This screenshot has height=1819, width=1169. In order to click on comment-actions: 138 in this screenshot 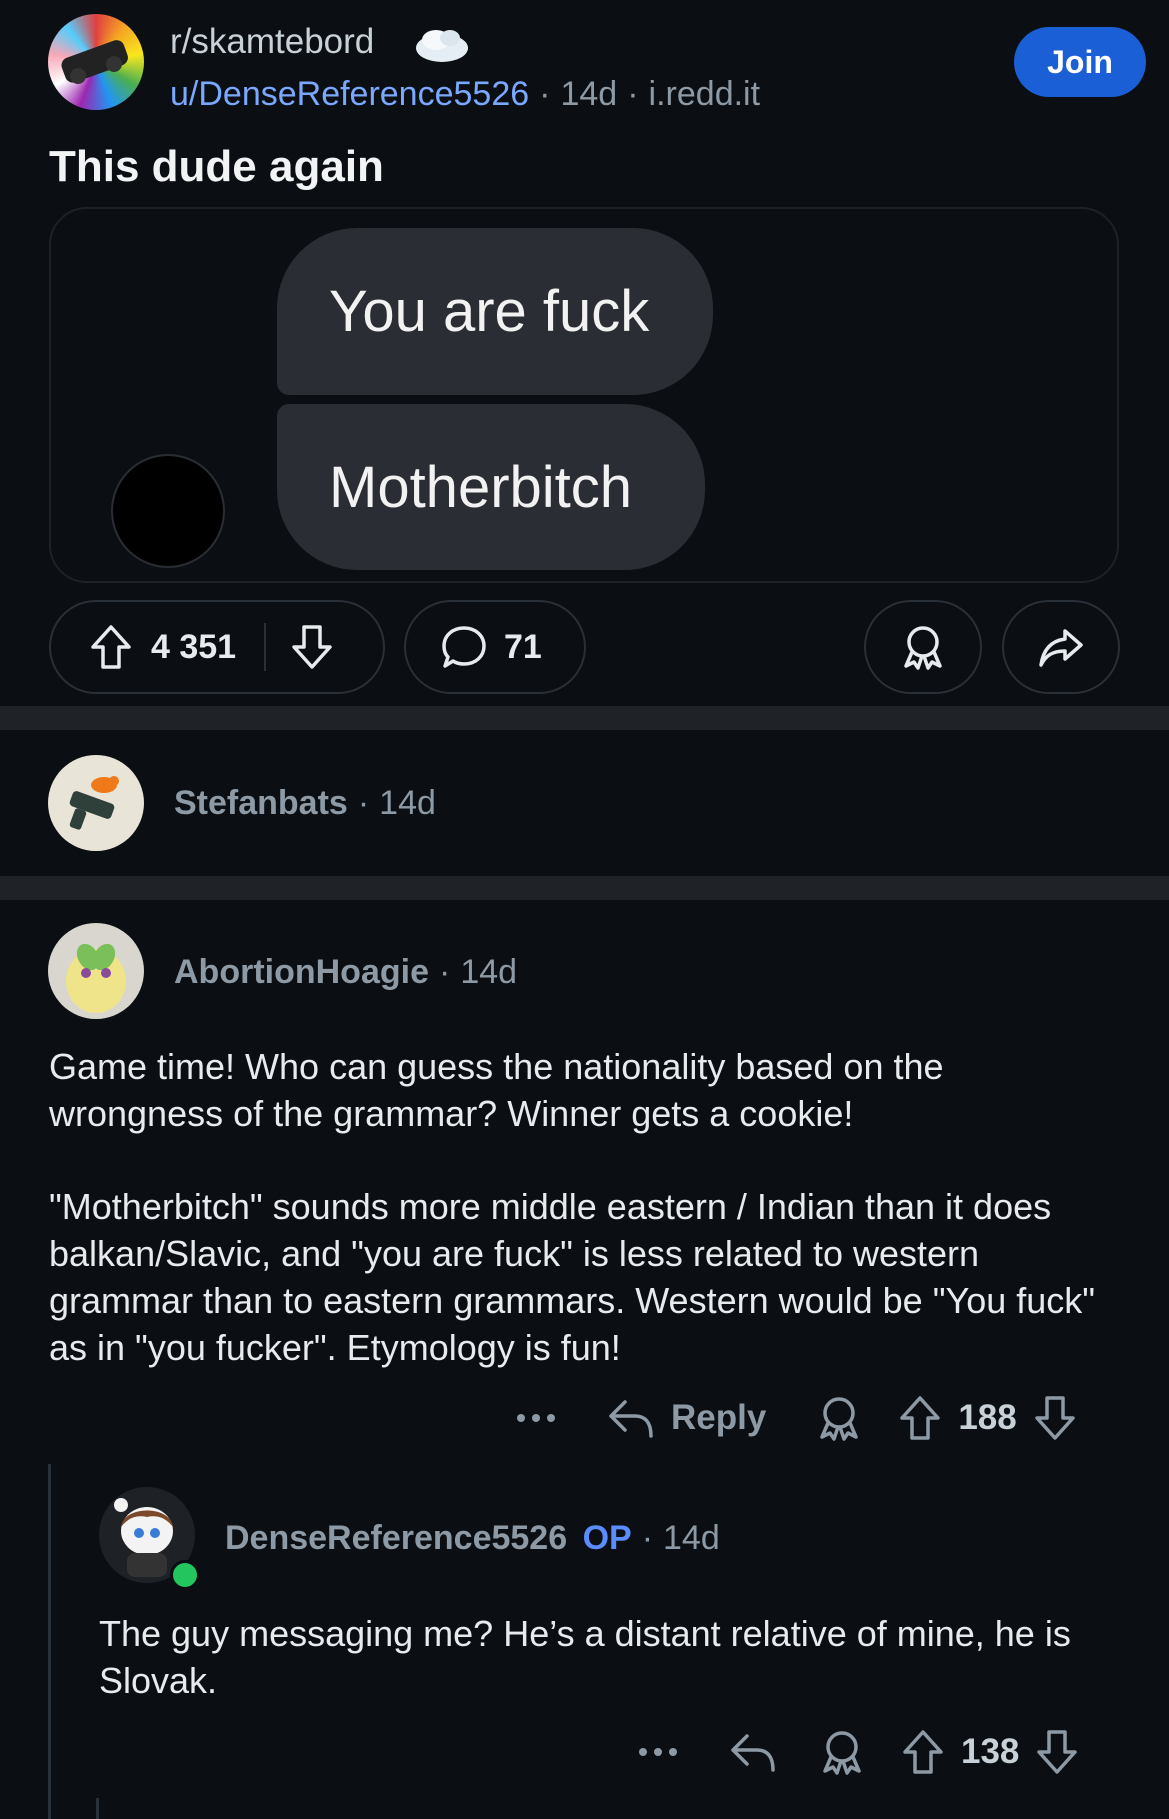, I will do `click(858, 1752)`.